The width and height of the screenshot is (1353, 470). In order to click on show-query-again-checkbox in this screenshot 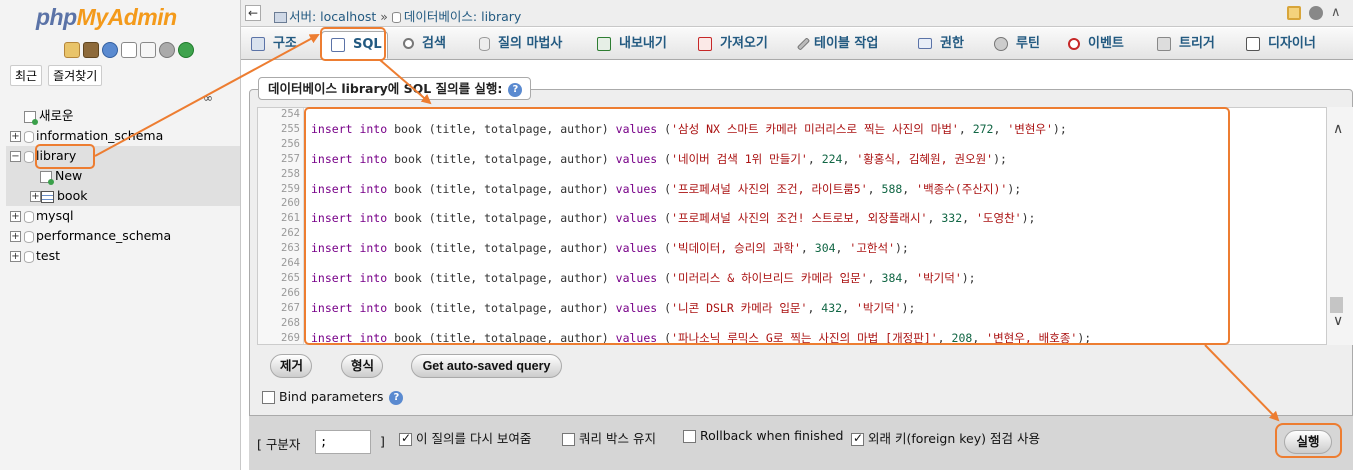, I will do `click(405, 438)`.